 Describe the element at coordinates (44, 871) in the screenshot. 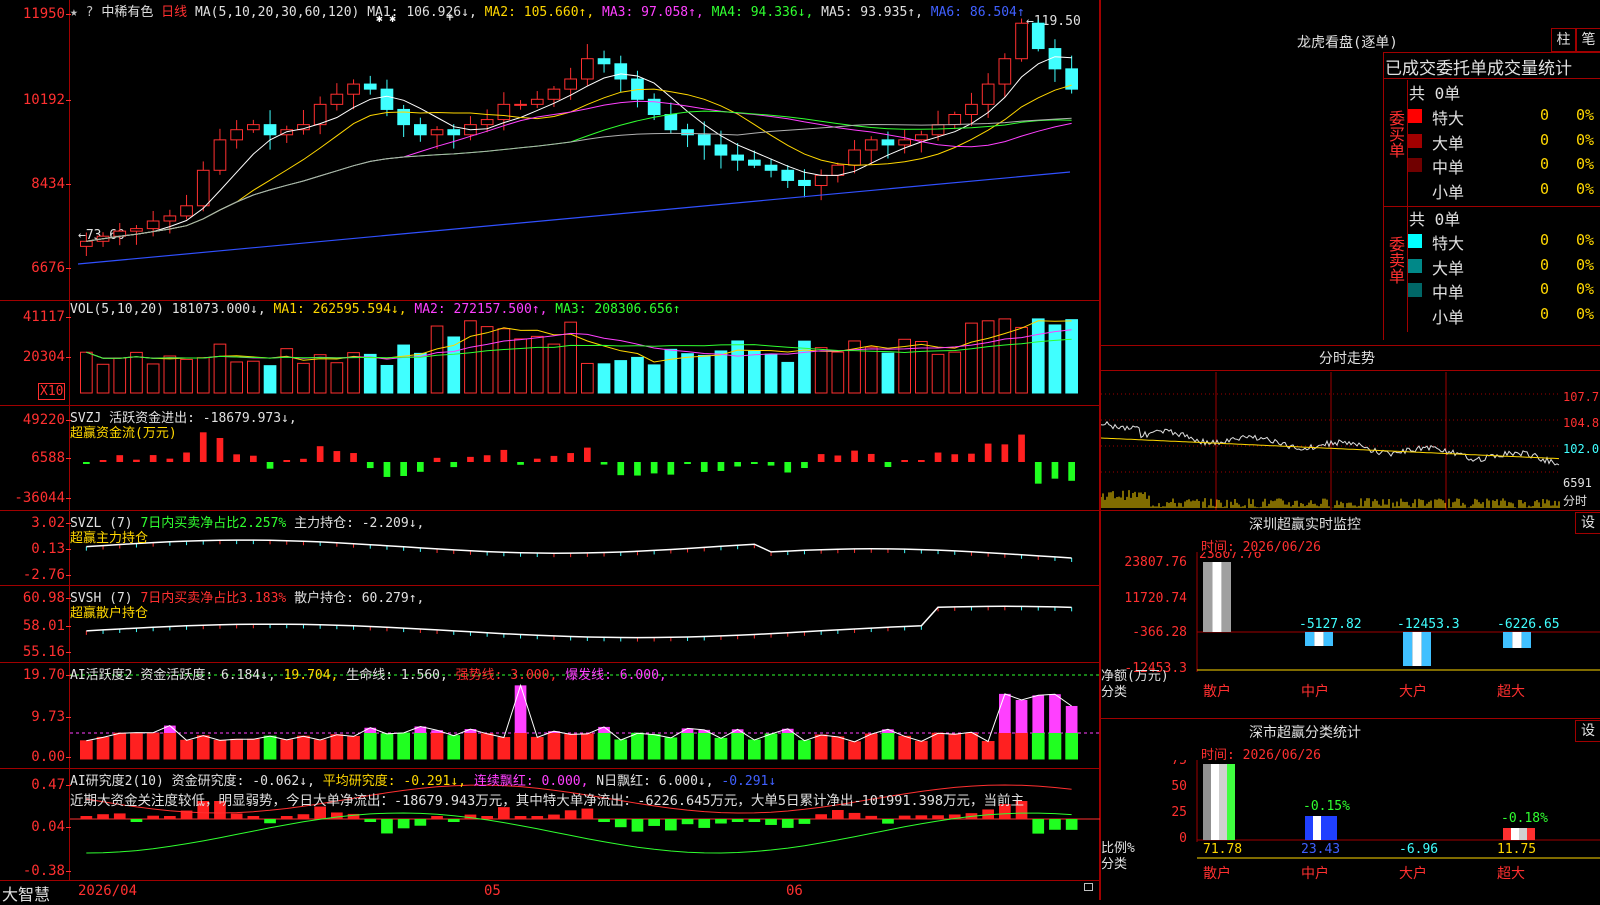

I see `ai-research-tick: -0.38` at that location.